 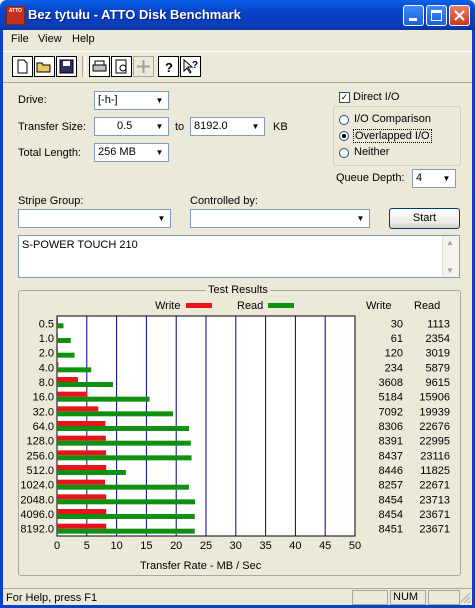 What do you see at coordinates (22, 66) in the screenshot?
I see `new-document-button` at bounding box center [22, 66].